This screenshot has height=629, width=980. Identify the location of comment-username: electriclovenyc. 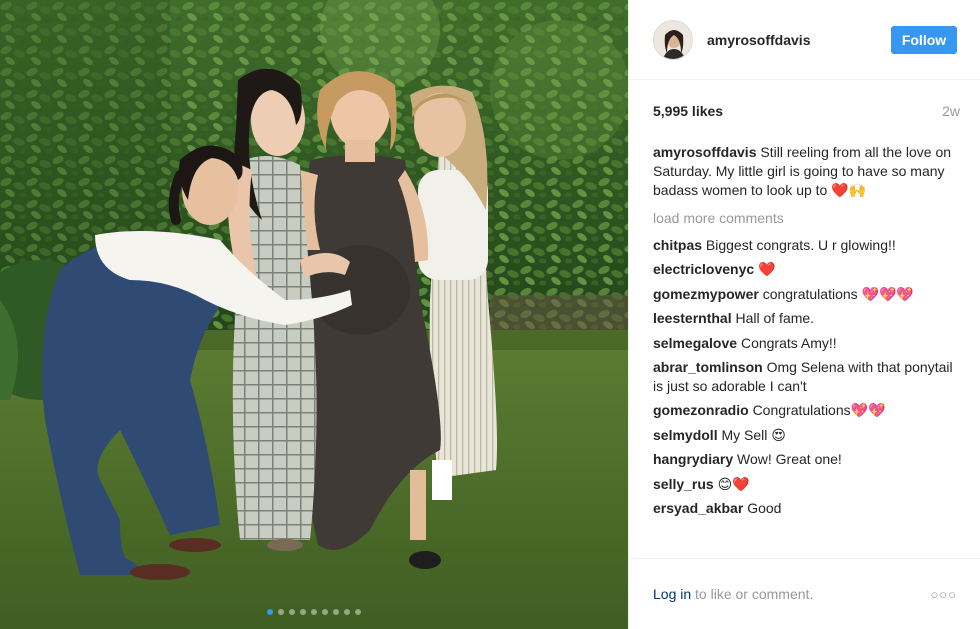
(703, 269).